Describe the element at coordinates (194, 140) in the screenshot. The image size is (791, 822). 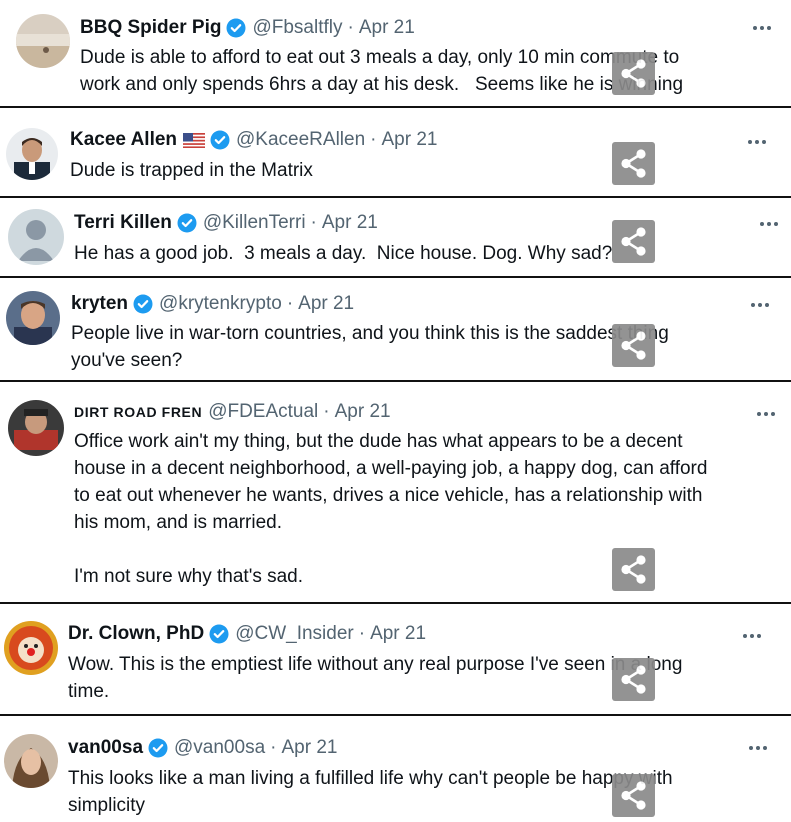
I see `us-flag-icon` at that location.